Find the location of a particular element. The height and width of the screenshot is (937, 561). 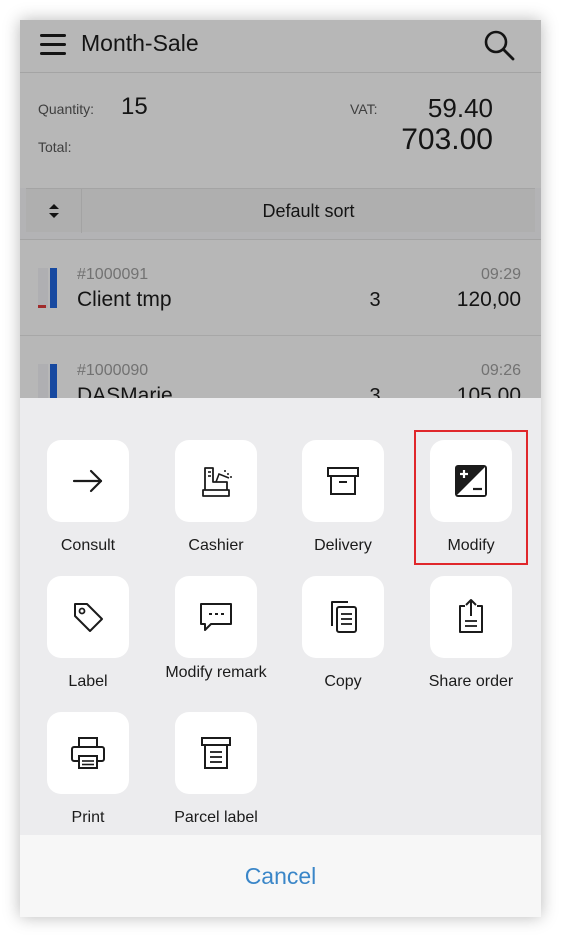

archive-box-icon is located at coordinates (343, 481).